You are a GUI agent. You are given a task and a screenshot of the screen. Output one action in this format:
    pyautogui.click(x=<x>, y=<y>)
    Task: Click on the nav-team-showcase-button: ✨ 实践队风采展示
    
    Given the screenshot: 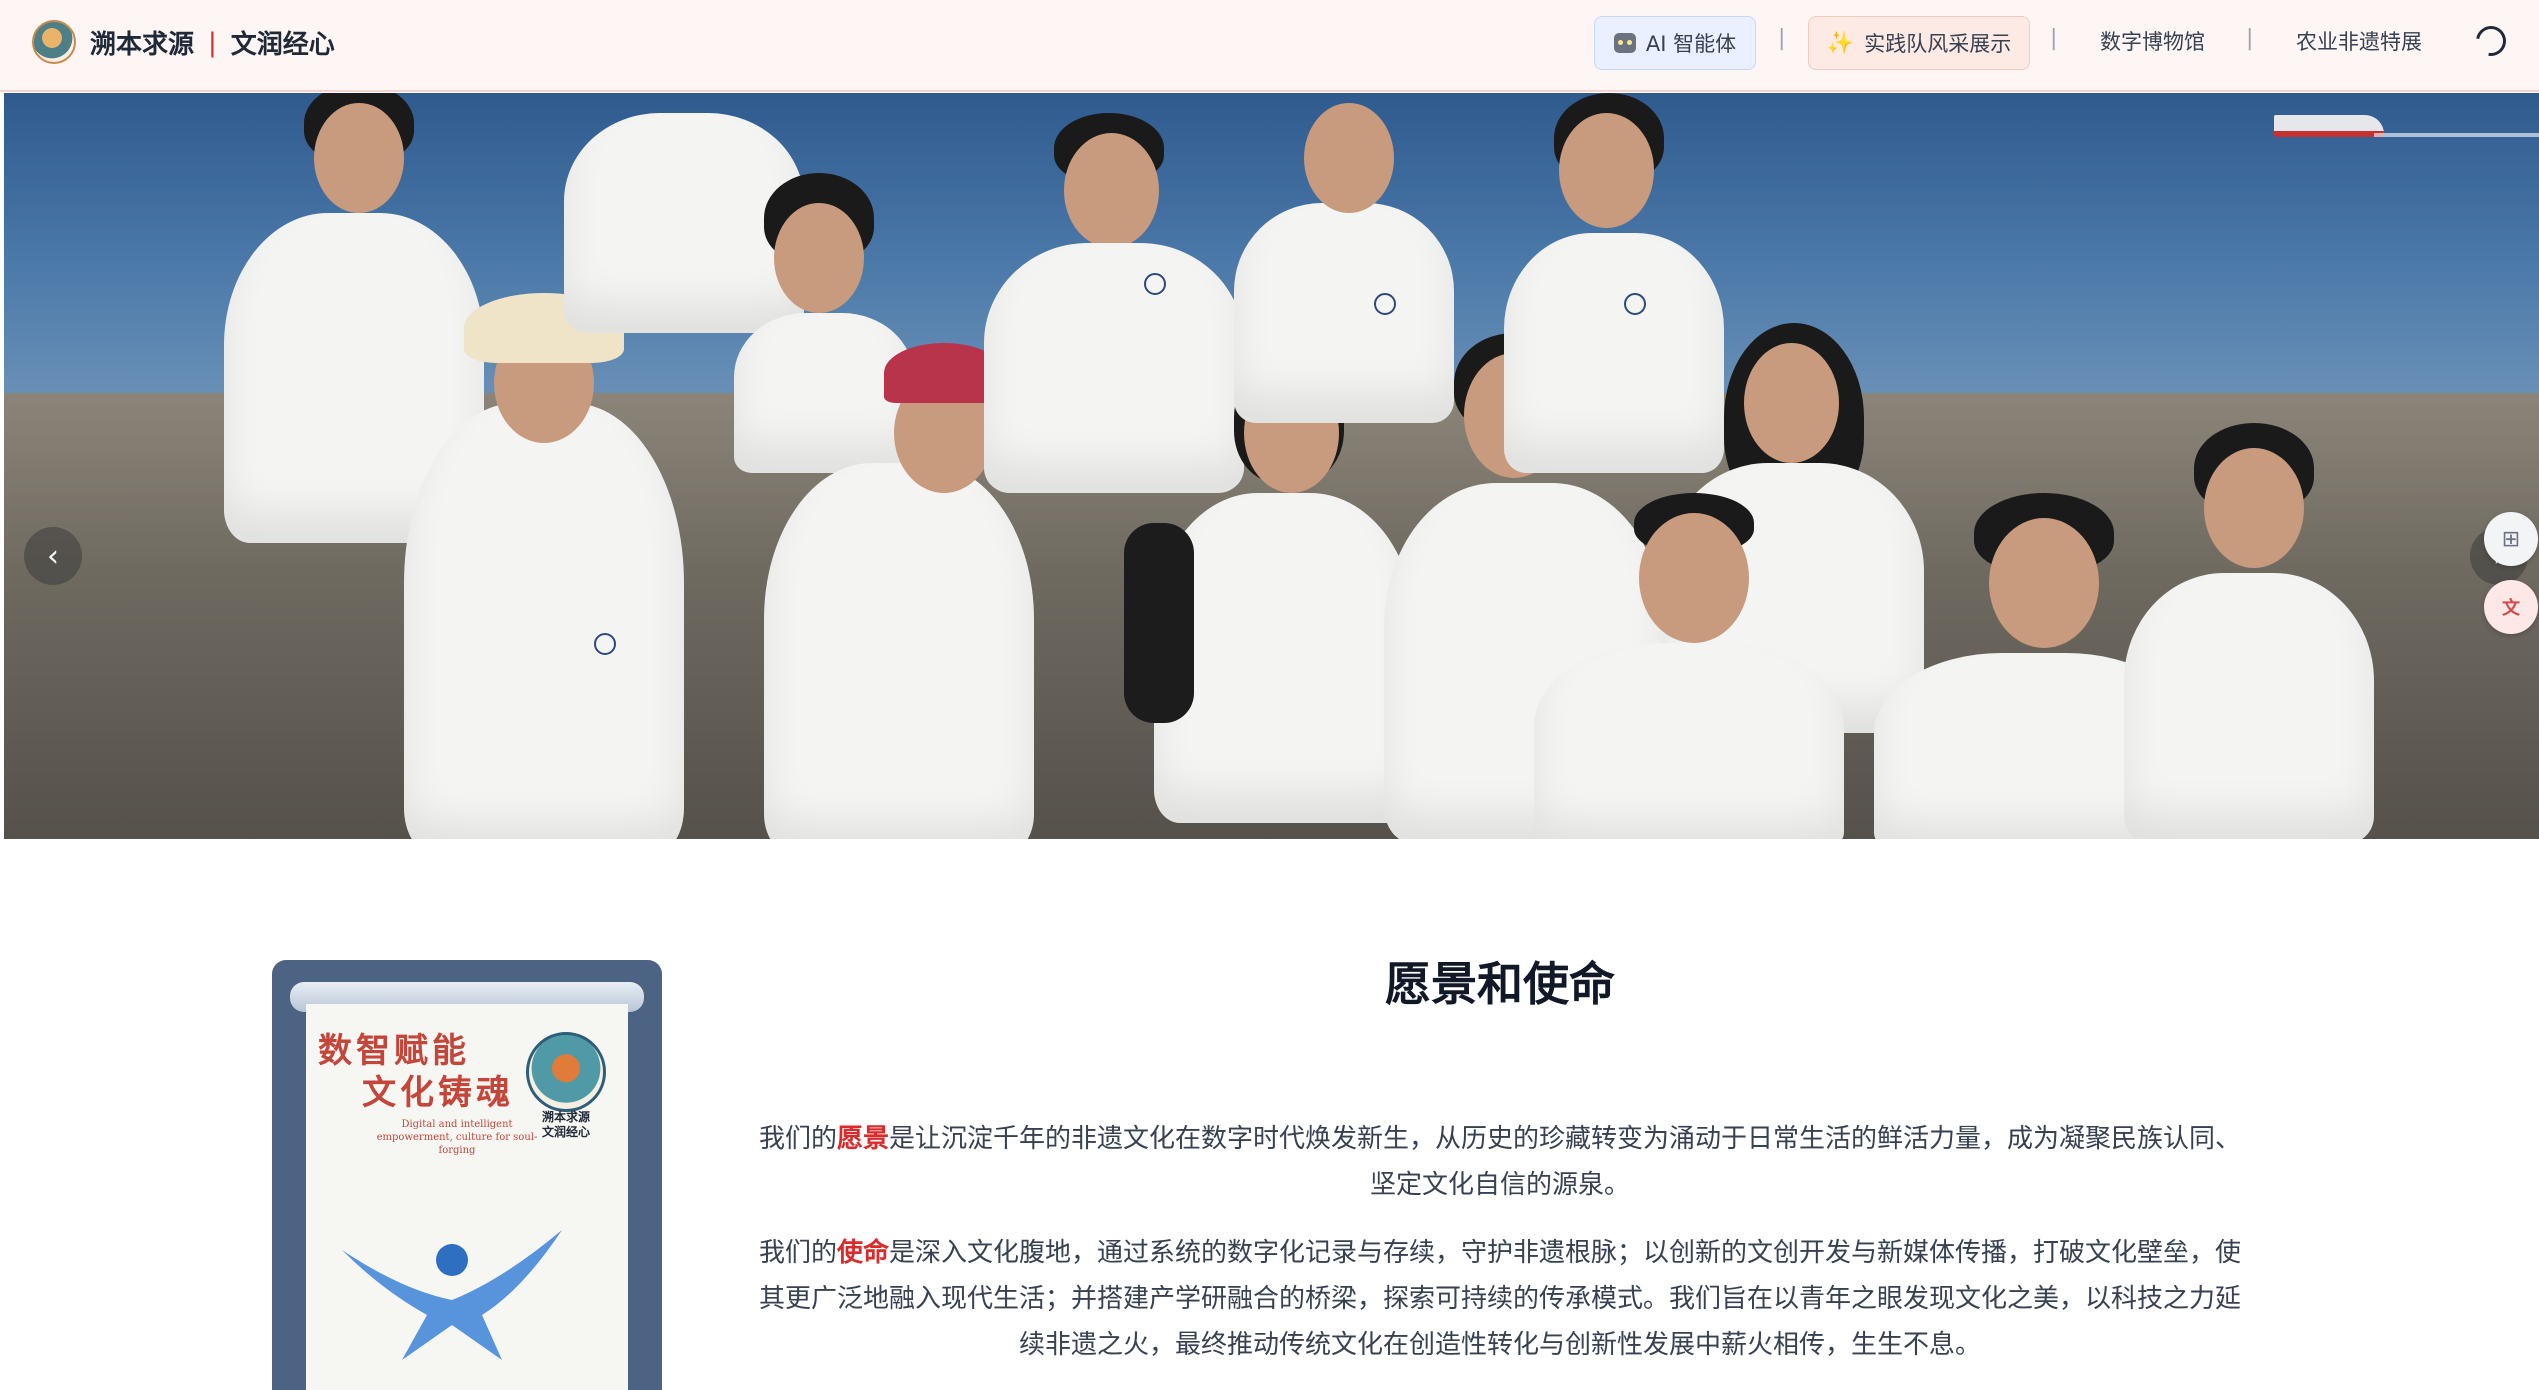 What is the action you would take?
    pyautogui.click(x=1919, y=43)
    